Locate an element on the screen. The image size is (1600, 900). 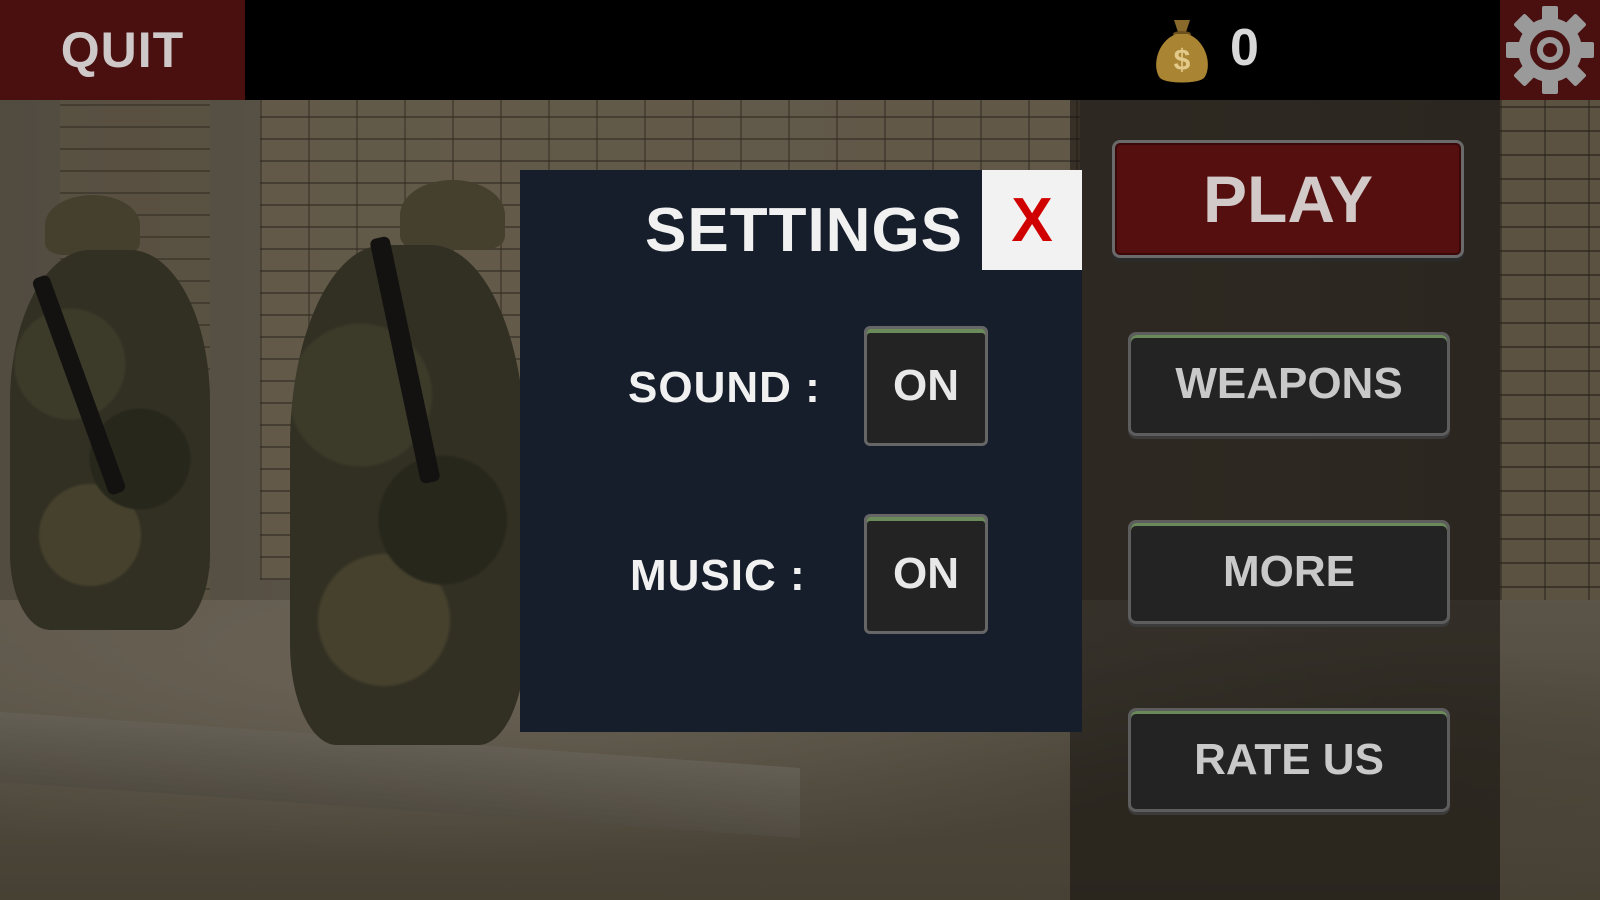
settings-title: SETTINGS is located at coordinates (804, 230).